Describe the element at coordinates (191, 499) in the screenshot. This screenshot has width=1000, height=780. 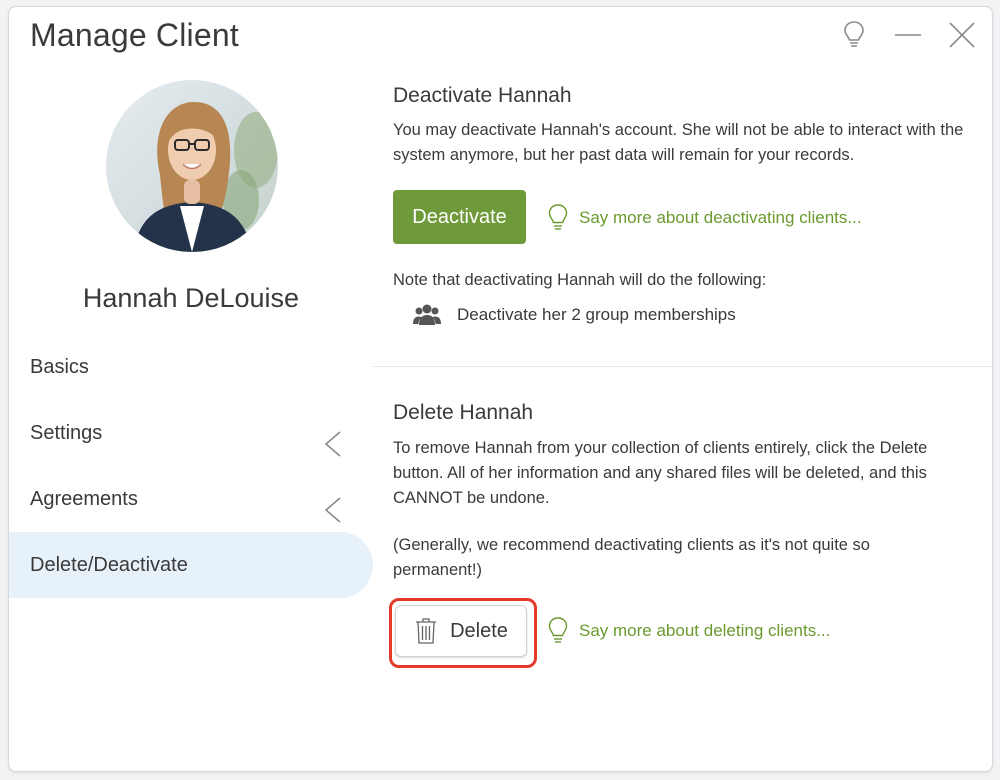
I see `sidebar-item-agreements: Agreements` at that location.